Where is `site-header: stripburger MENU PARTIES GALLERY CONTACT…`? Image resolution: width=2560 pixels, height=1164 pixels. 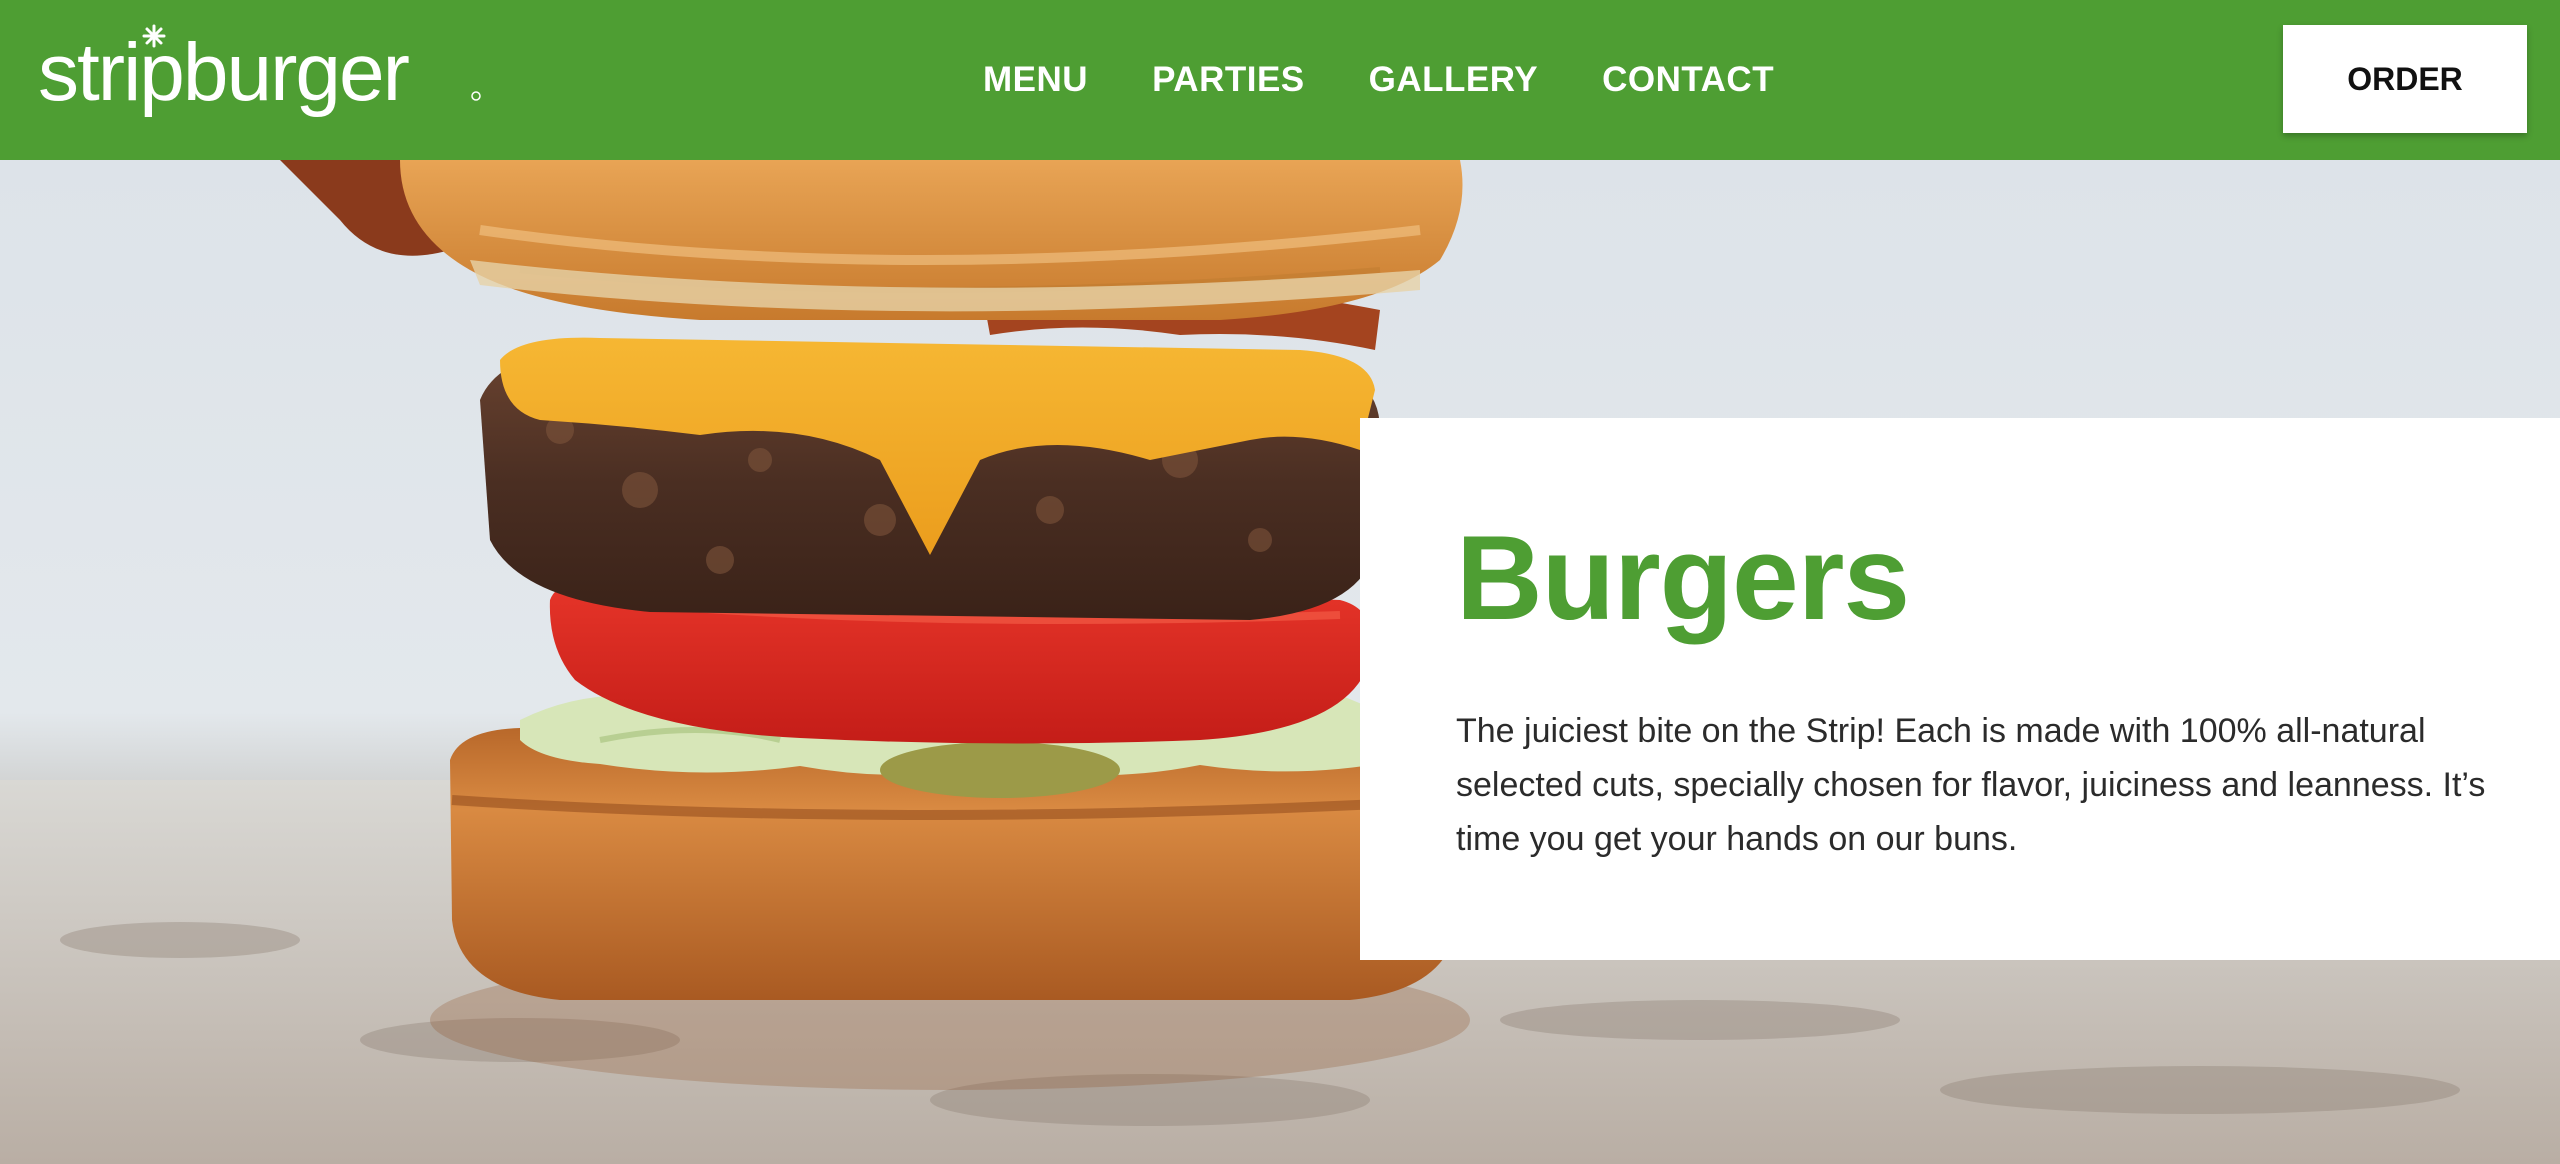
site-header: stripburger MENU PARTIES GALLERY CONTACT… is located at coordinates (1280, 80).